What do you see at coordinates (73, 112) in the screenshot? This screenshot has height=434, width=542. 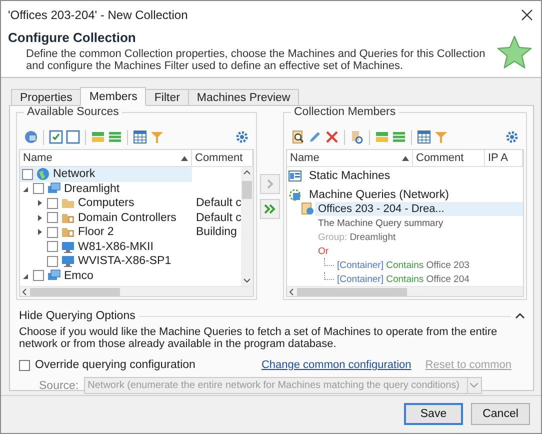 I see `group-title: Available Sources` at bounding box center [73, 112].